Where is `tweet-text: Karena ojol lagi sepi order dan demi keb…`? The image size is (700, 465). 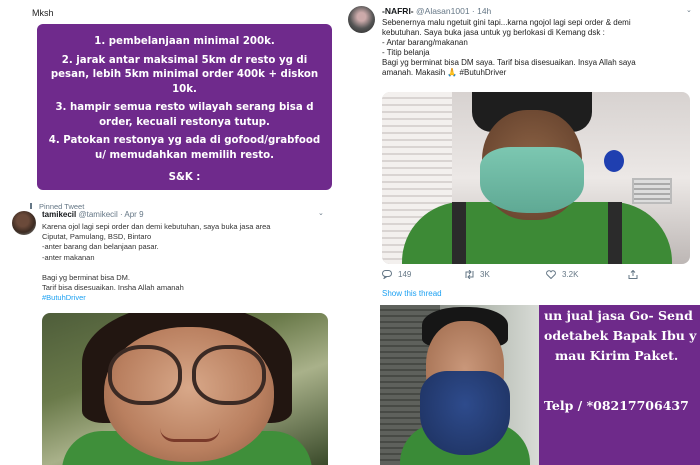
tweet-text: Karena ojol lagi sepi order dan demi keb… is located at coordinates (185, 262).